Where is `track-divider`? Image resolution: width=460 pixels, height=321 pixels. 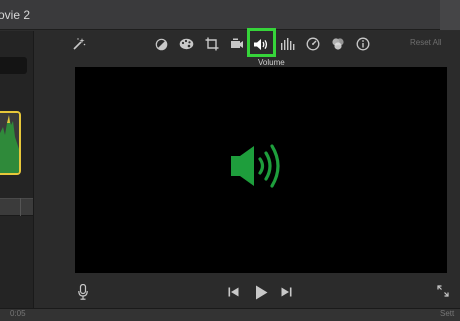
track-divider is located at coordinates (20, 207).